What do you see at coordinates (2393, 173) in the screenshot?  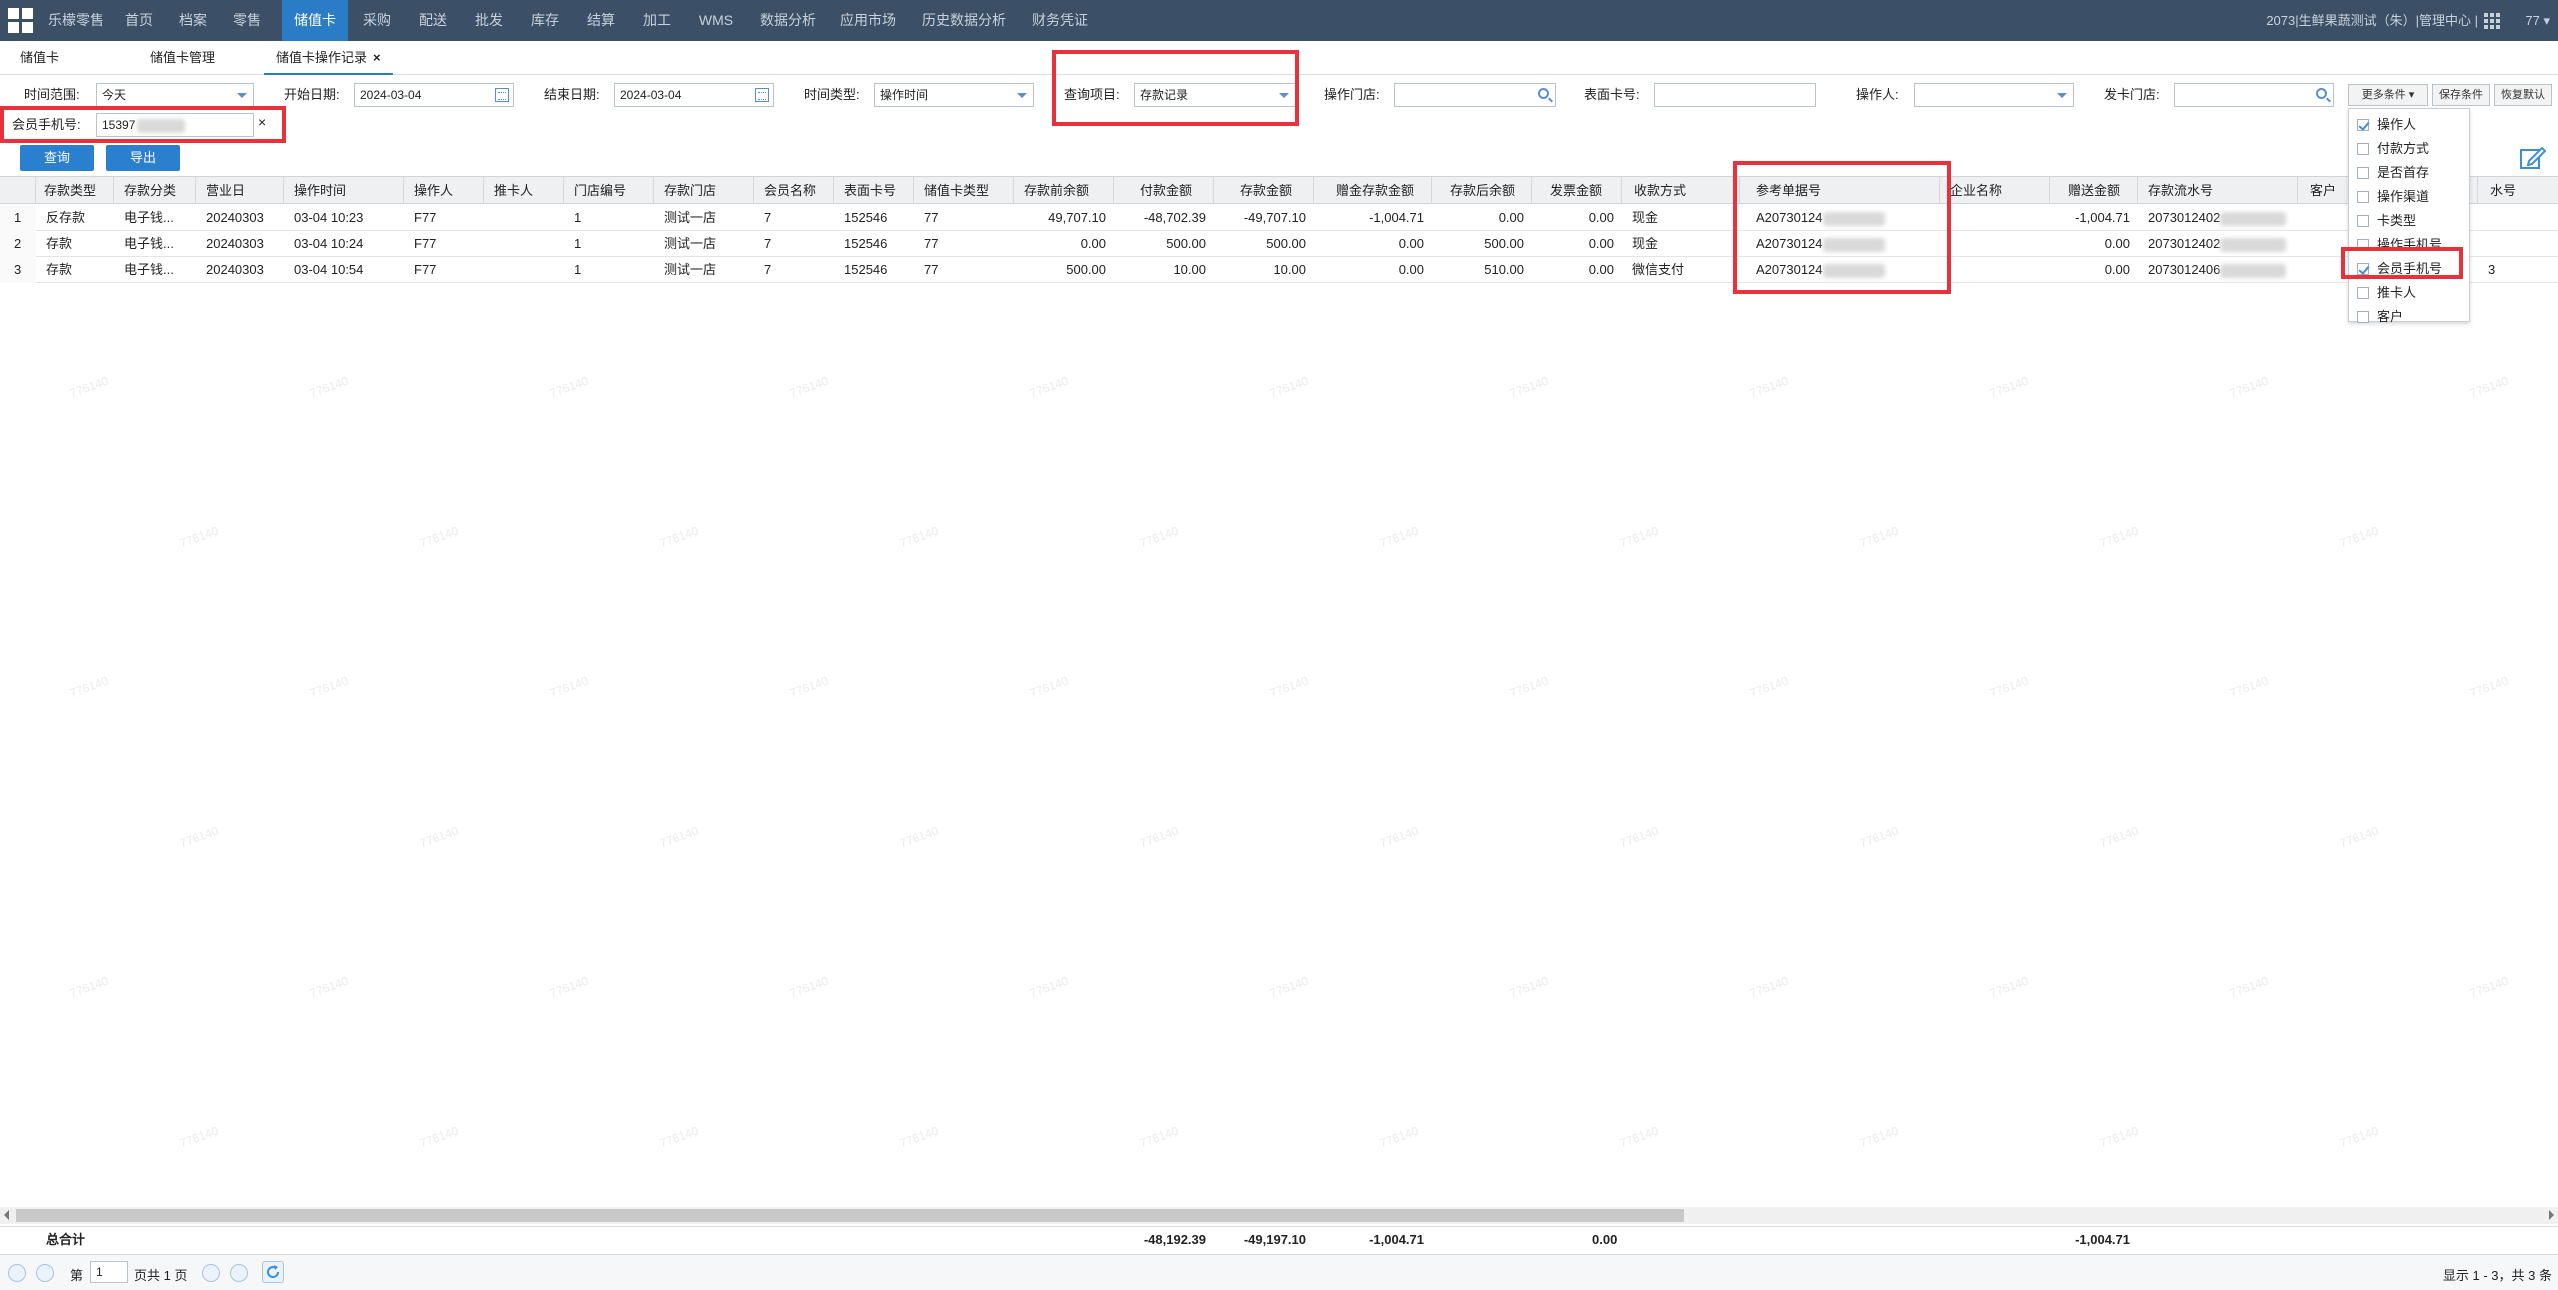 I see `condition-option: 是否首存` at bounding box center [2393, 173].